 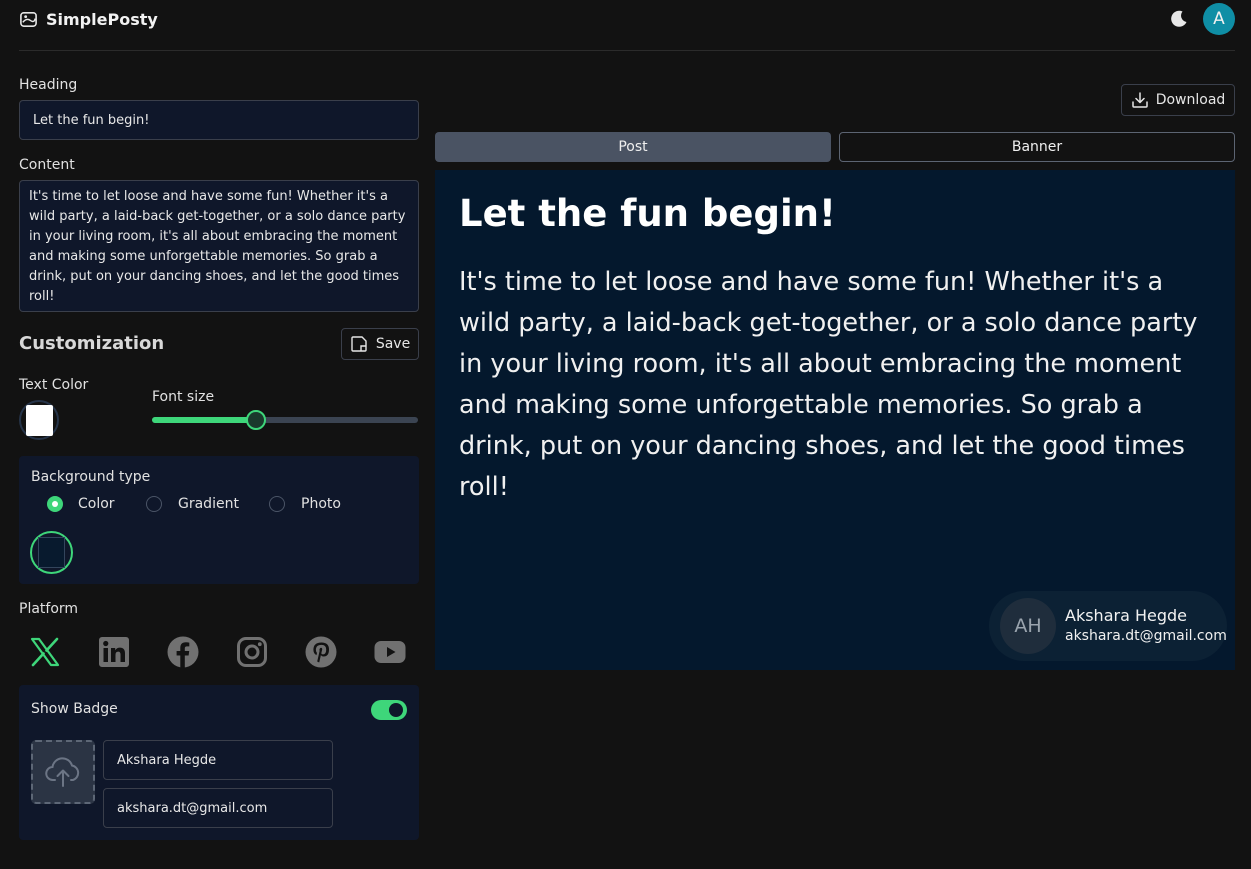 I want to click on logo-icon, so click(x=28, y=19).